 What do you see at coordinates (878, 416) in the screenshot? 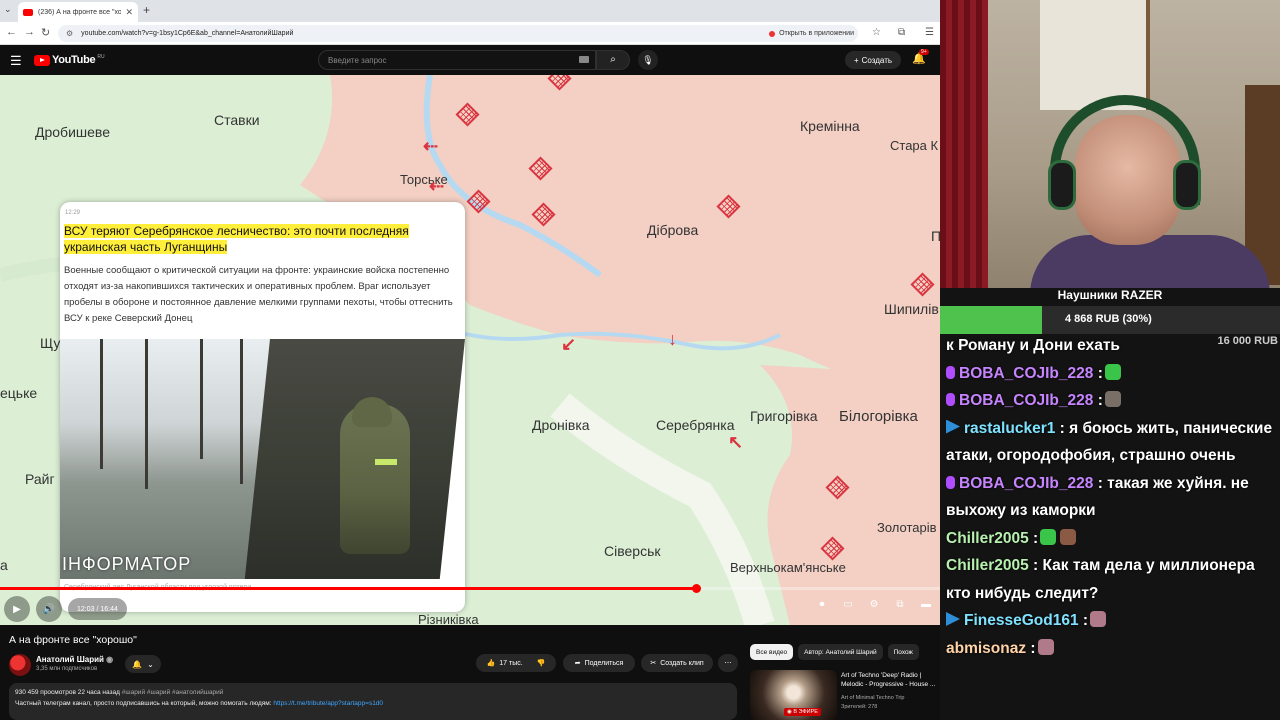
I see `map-place-label: Білогорівка` at bounding box center [878, 416].